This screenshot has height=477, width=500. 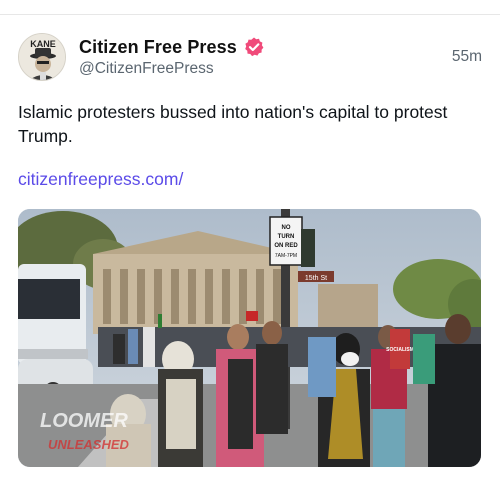 What do you see at coordinates (400, 350) in the screenshot?
I see `svg-text: SOCIALISM` at bounding box center [400, 350].